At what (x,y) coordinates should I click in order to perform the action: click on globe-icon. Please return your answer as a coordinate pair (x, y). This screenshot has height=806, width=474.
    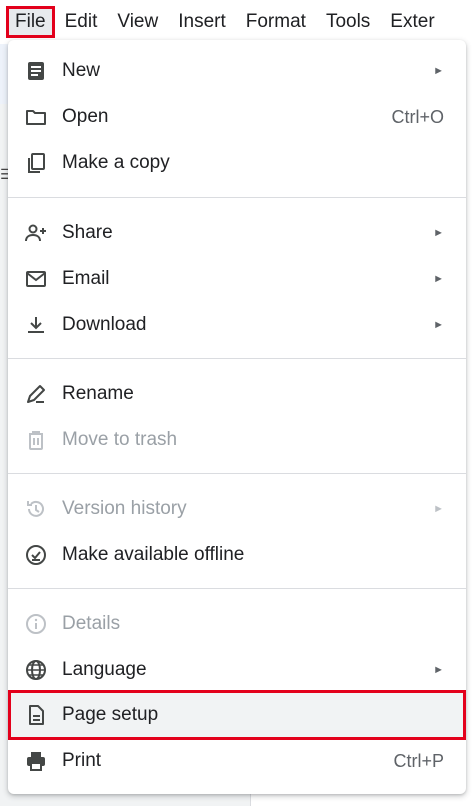
    Looking at the image, I should click on (36, 670).